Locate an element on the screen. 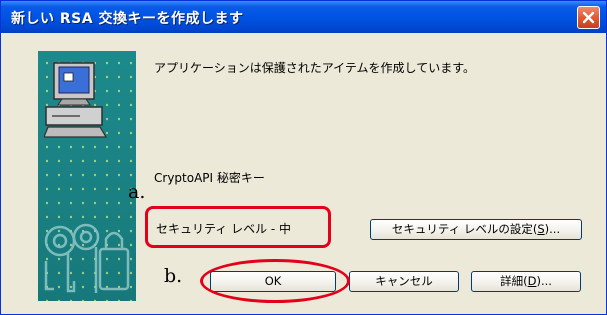 The width and height of the screenshot is (607, 315). annotation-a: a. is located at coordinates (137, 192).